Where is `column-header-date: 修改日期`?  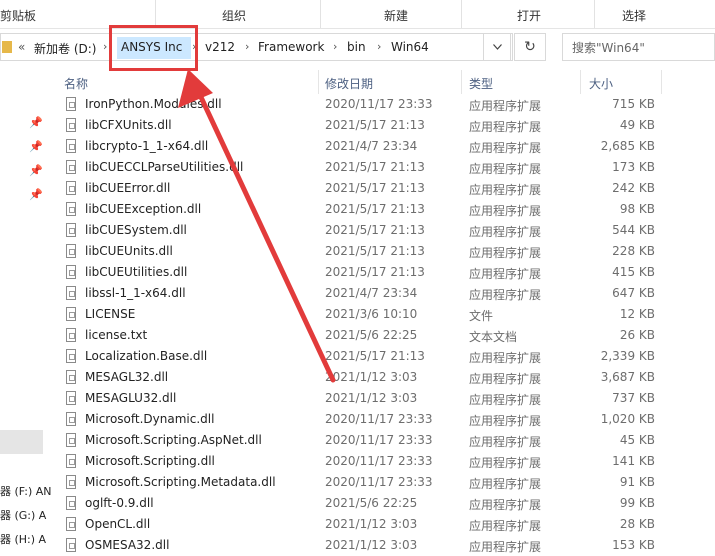
column-header-date: 修改日期 is located at coordinates (349, 83).